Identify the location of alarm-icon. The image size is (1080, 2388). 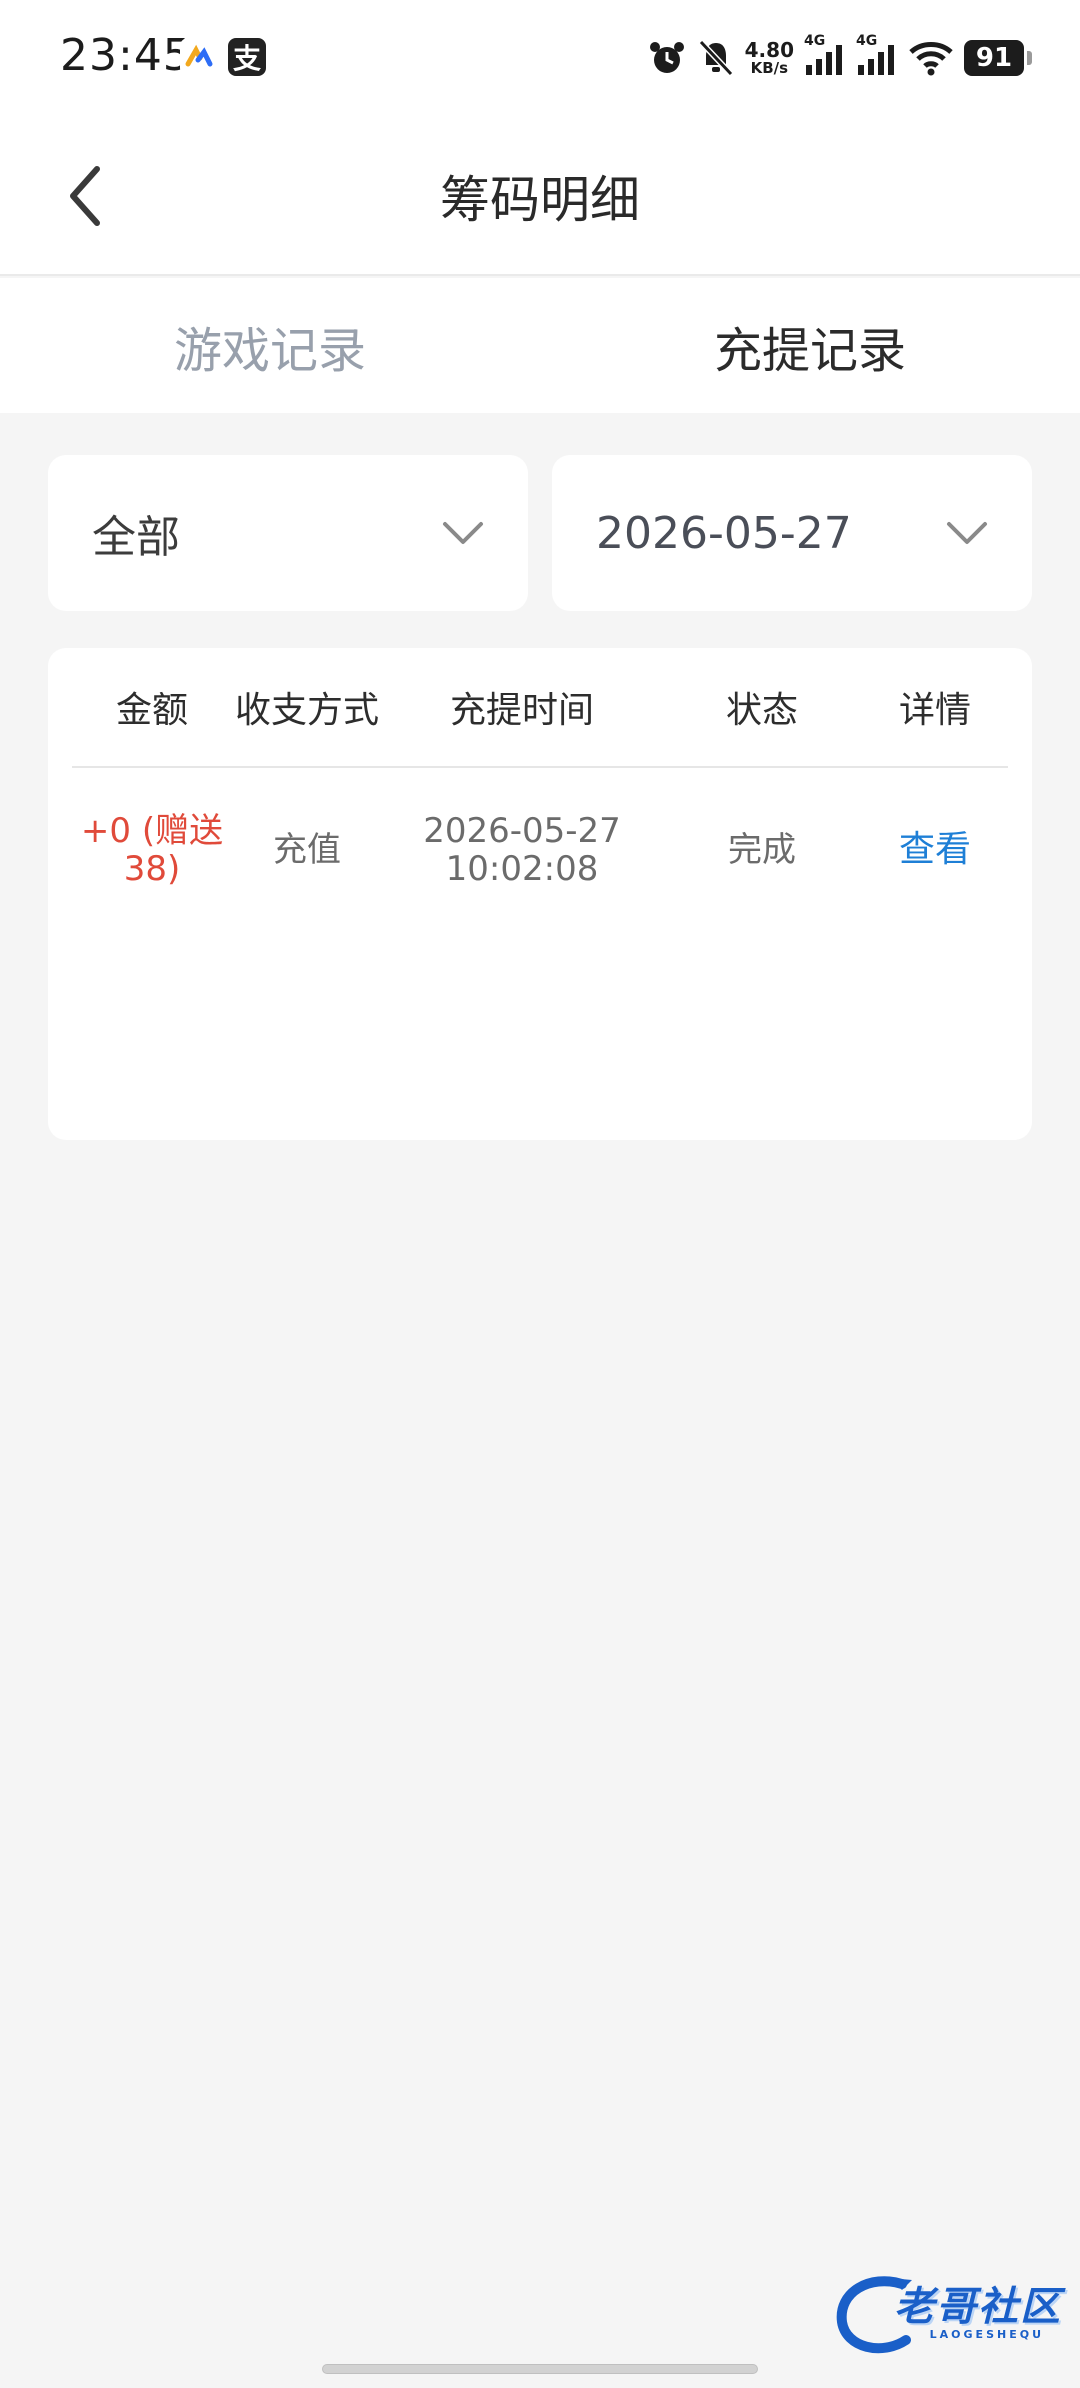
(667, 58).